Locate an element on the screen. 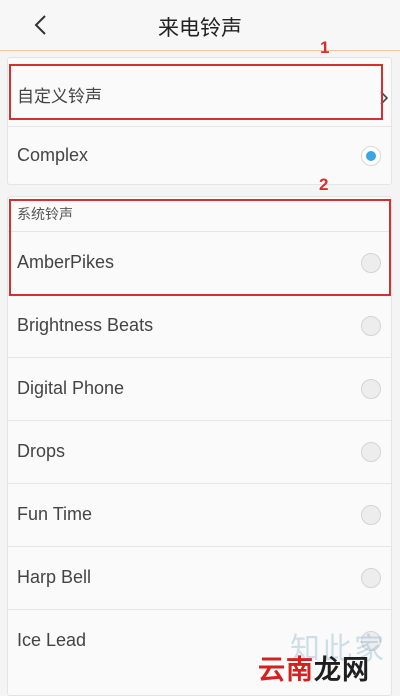  header-bar: 来电铃声 is located at coordinates (200, 25).